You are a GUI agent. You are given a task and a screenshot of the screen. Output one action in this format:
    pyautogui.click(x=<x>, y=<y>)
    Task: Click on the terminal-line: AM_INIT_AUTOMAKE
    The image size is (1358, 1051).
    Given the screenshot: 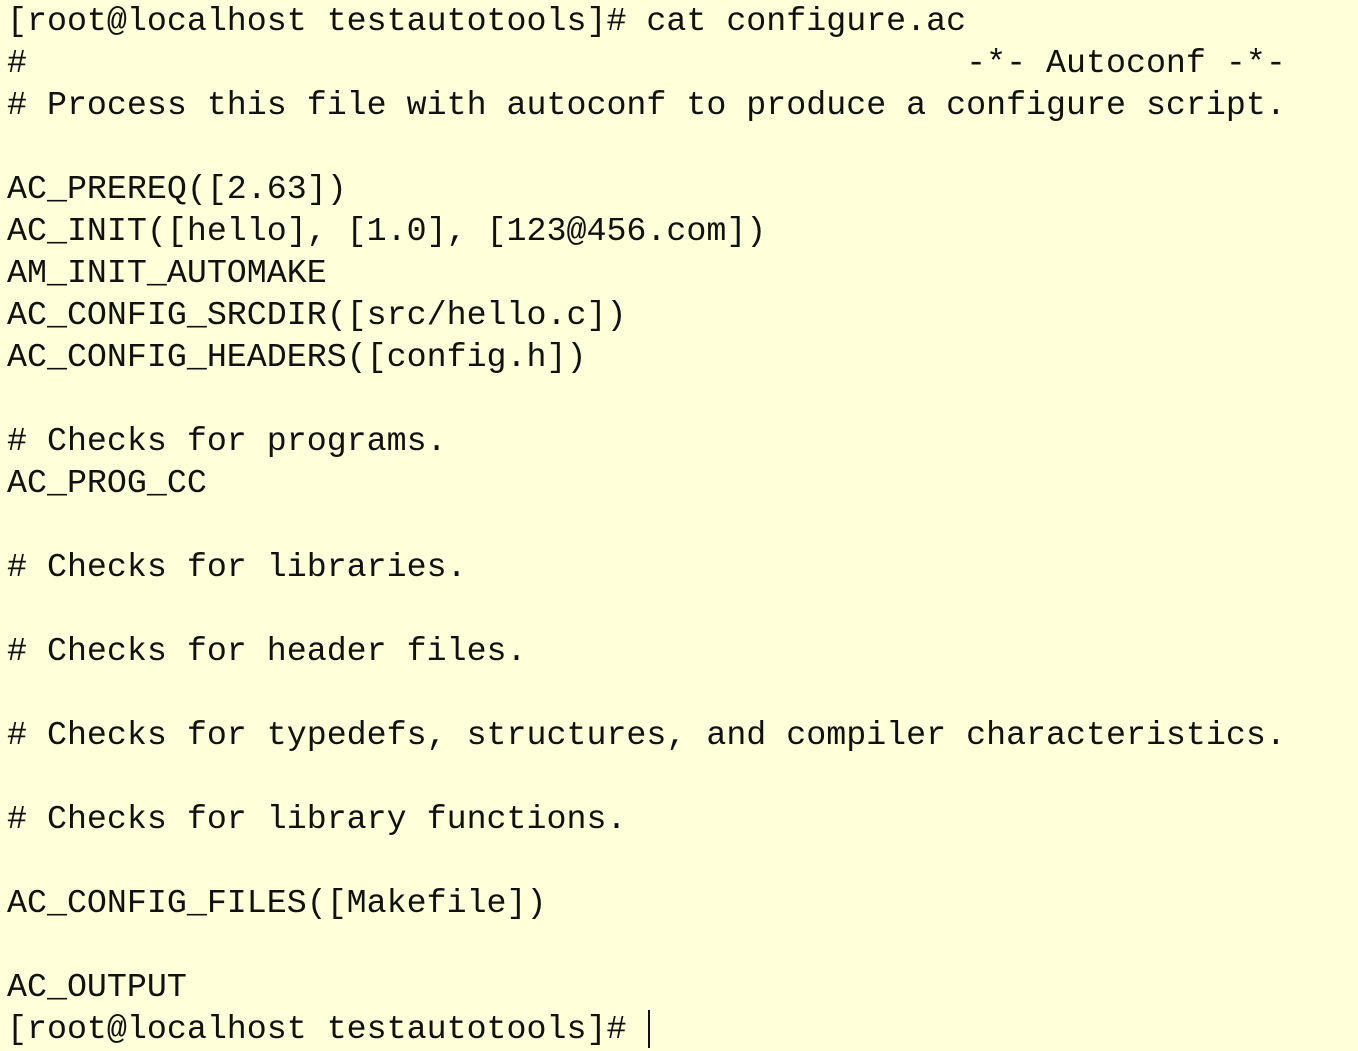 What is the action you would take?
    pyautogui.click(x=167, y=273)
    